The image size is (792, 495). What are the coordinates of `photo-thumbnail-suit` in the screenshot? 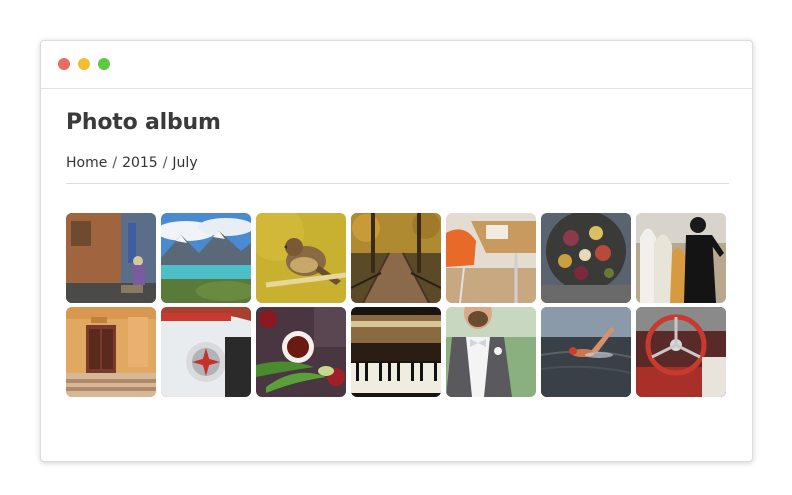 It's located at (491, 352).